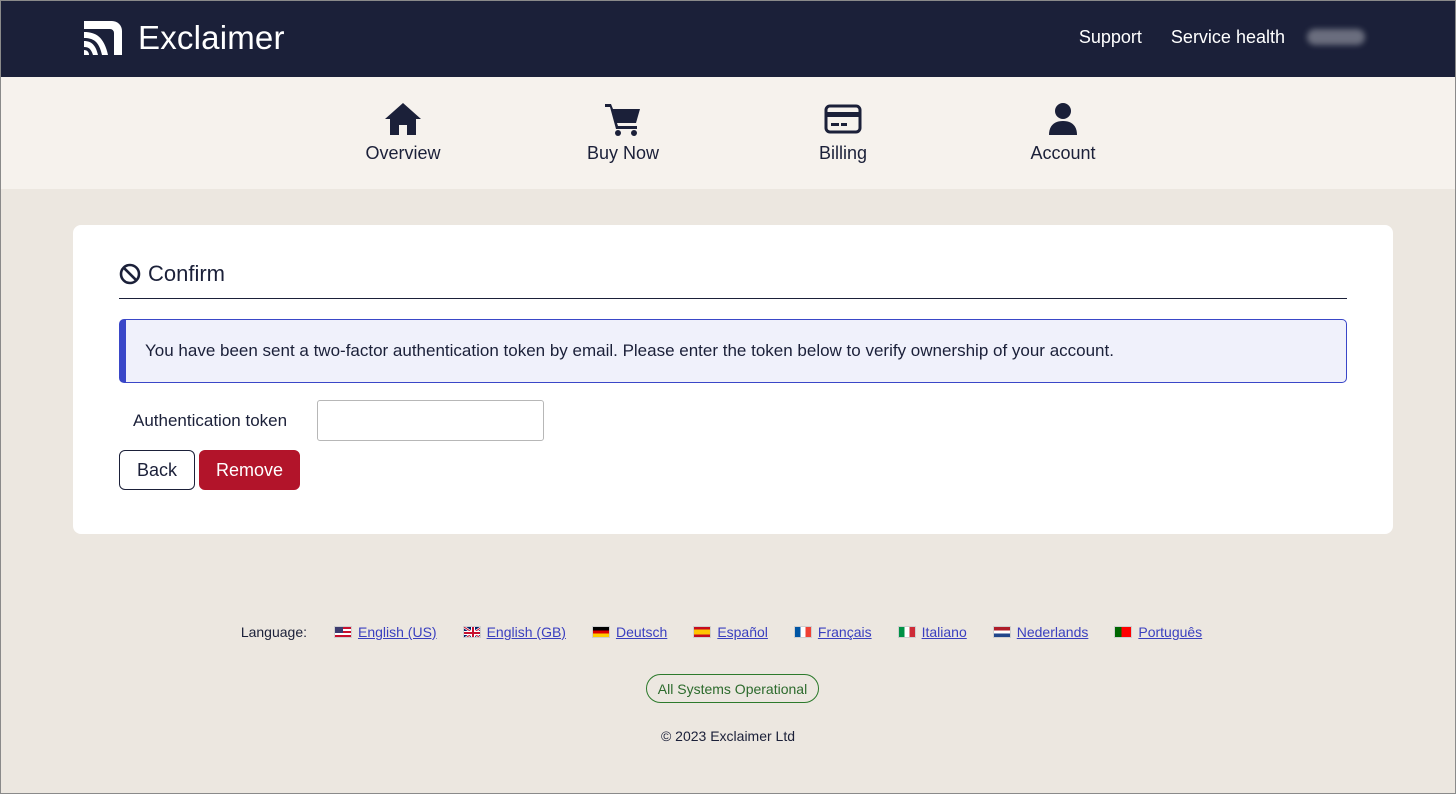 This screenshot has width=1456, height=794. I want to click on gb-flag-icon, so click(471, 632).